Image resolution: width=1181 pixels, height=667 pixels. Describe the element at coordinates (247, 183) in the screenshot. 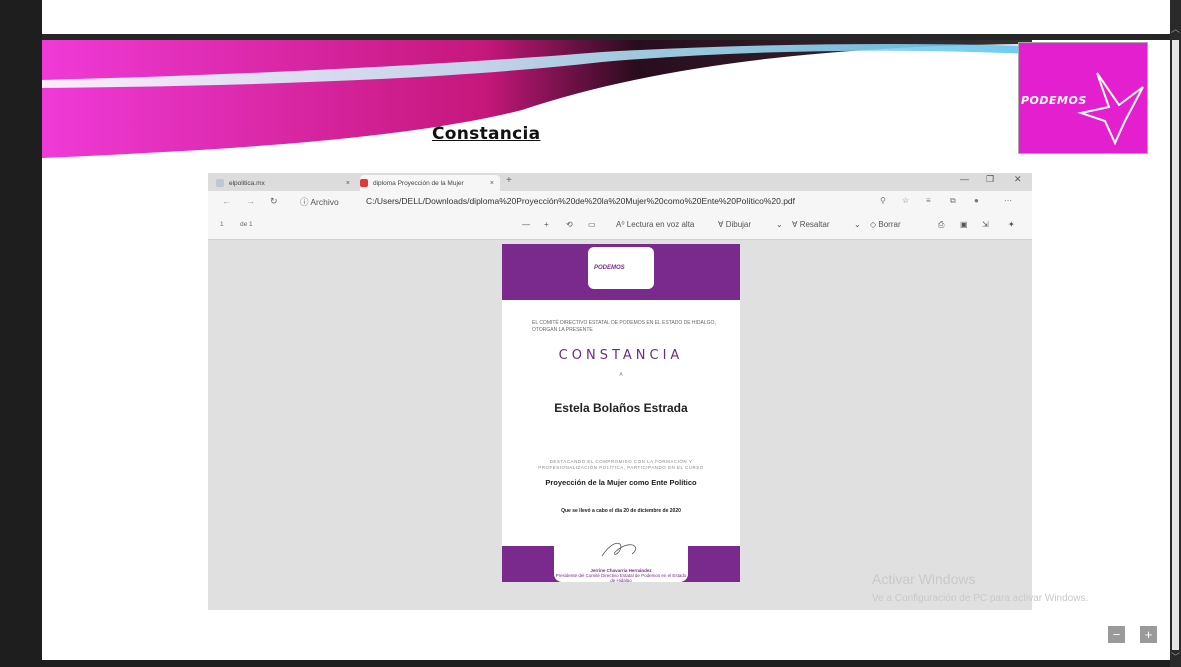

I see `tab-label: elpolitica.mx` at that location.